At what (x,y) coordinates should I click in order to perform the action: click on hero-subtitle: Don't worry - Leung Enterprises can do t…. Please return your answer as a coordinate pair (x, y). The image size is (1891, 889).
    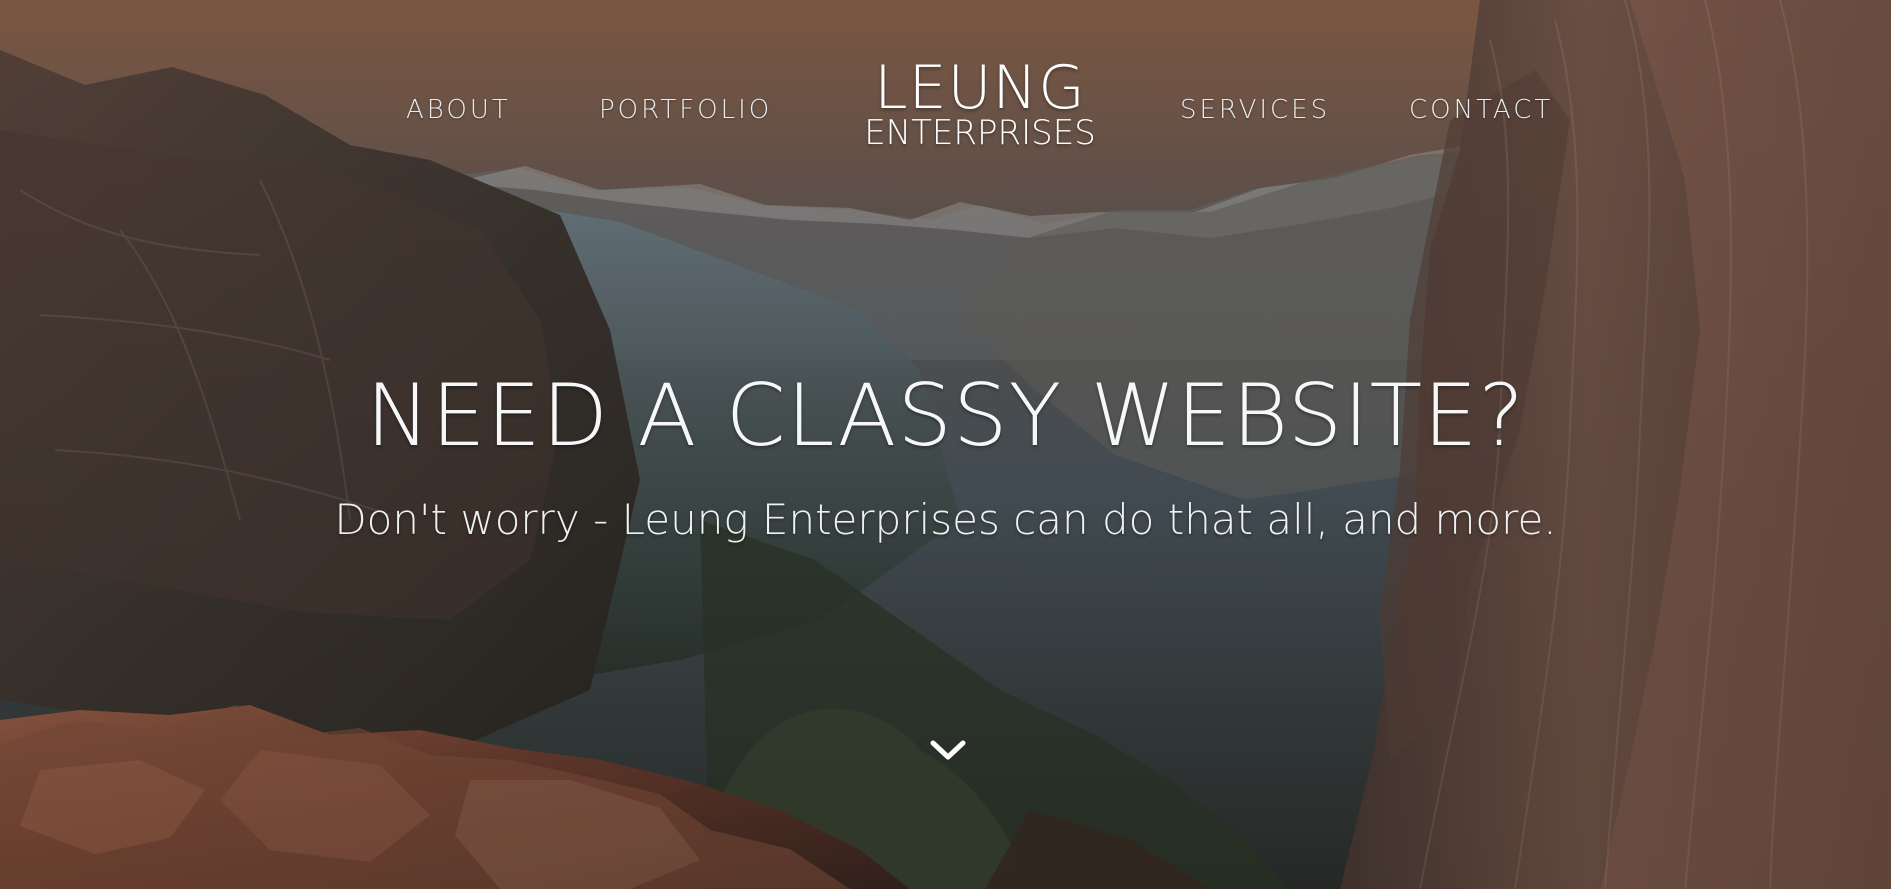
    Looking at the image, I should click on (945, 519).